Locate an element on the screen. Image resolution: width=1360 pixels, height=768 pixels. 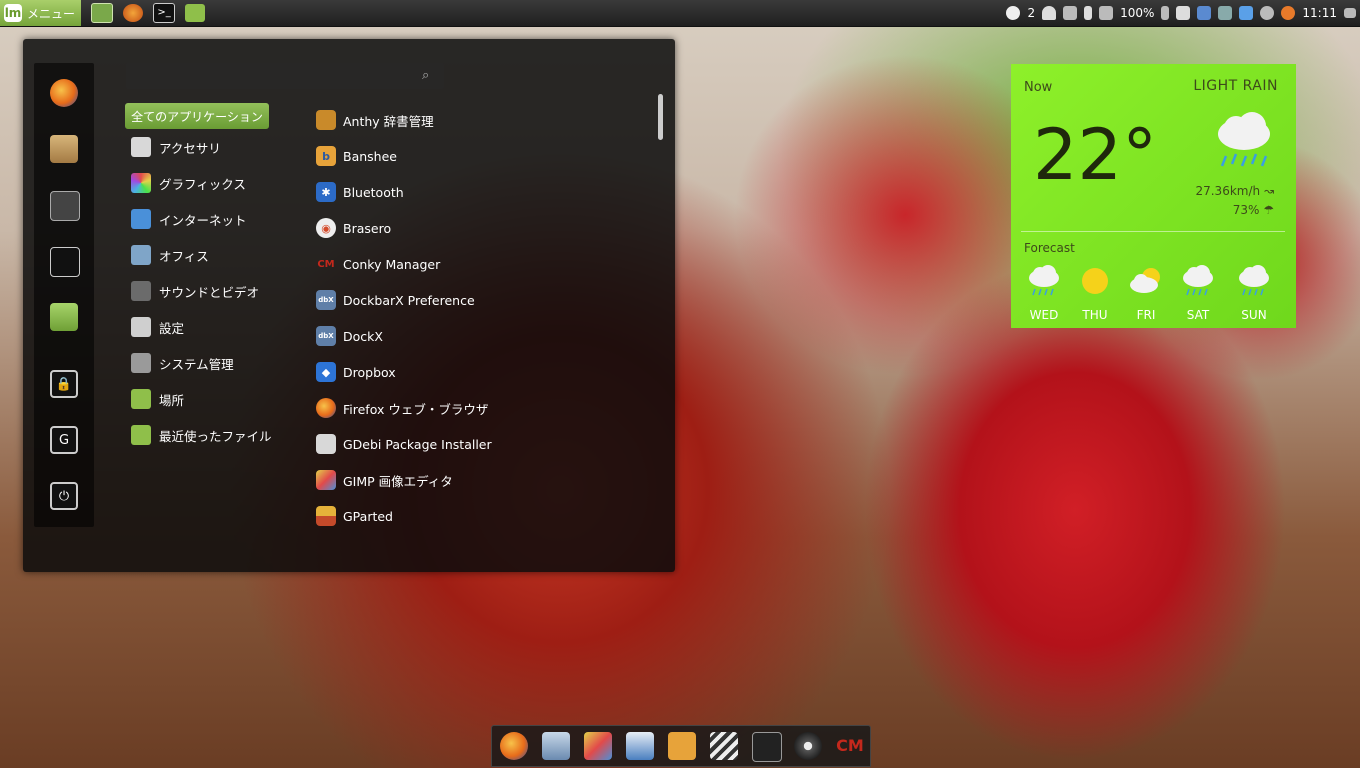
category-label: システム管理 is located at coordinates (196, 364).